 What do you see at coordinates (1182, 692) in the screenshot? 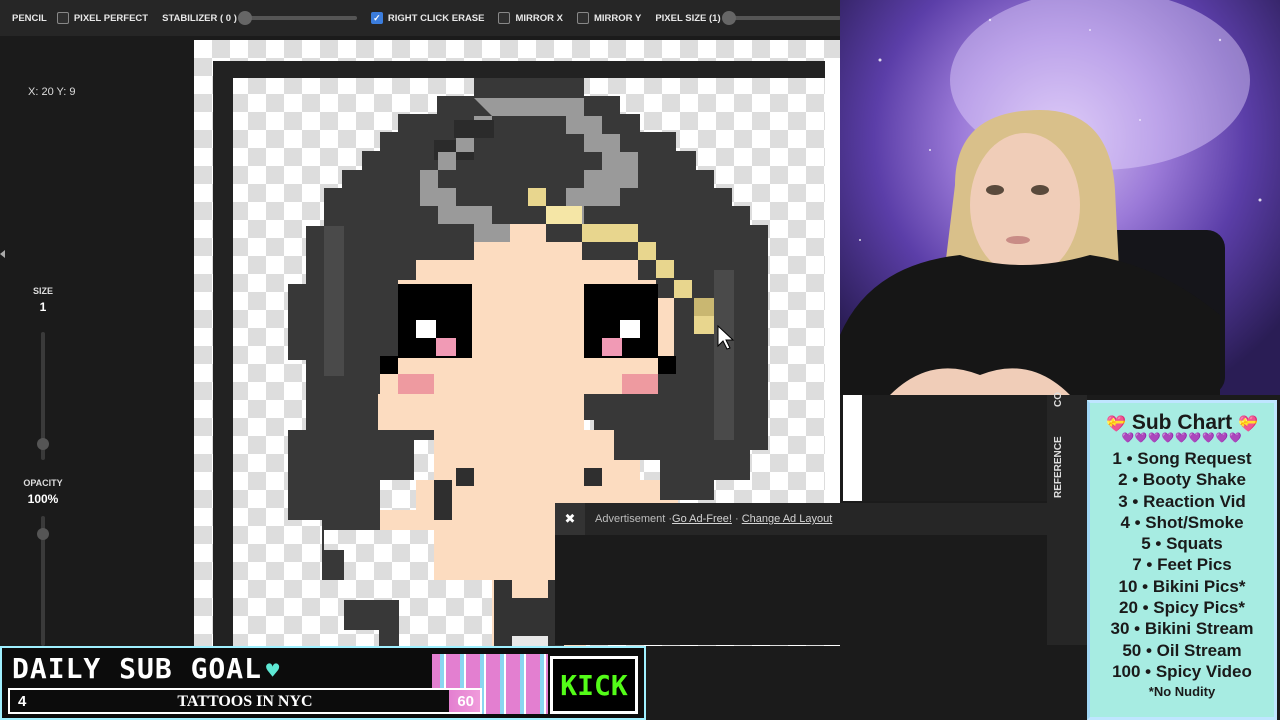
I see `sub-chart-note: *No Nudity` at bounding box center [1182, 692].